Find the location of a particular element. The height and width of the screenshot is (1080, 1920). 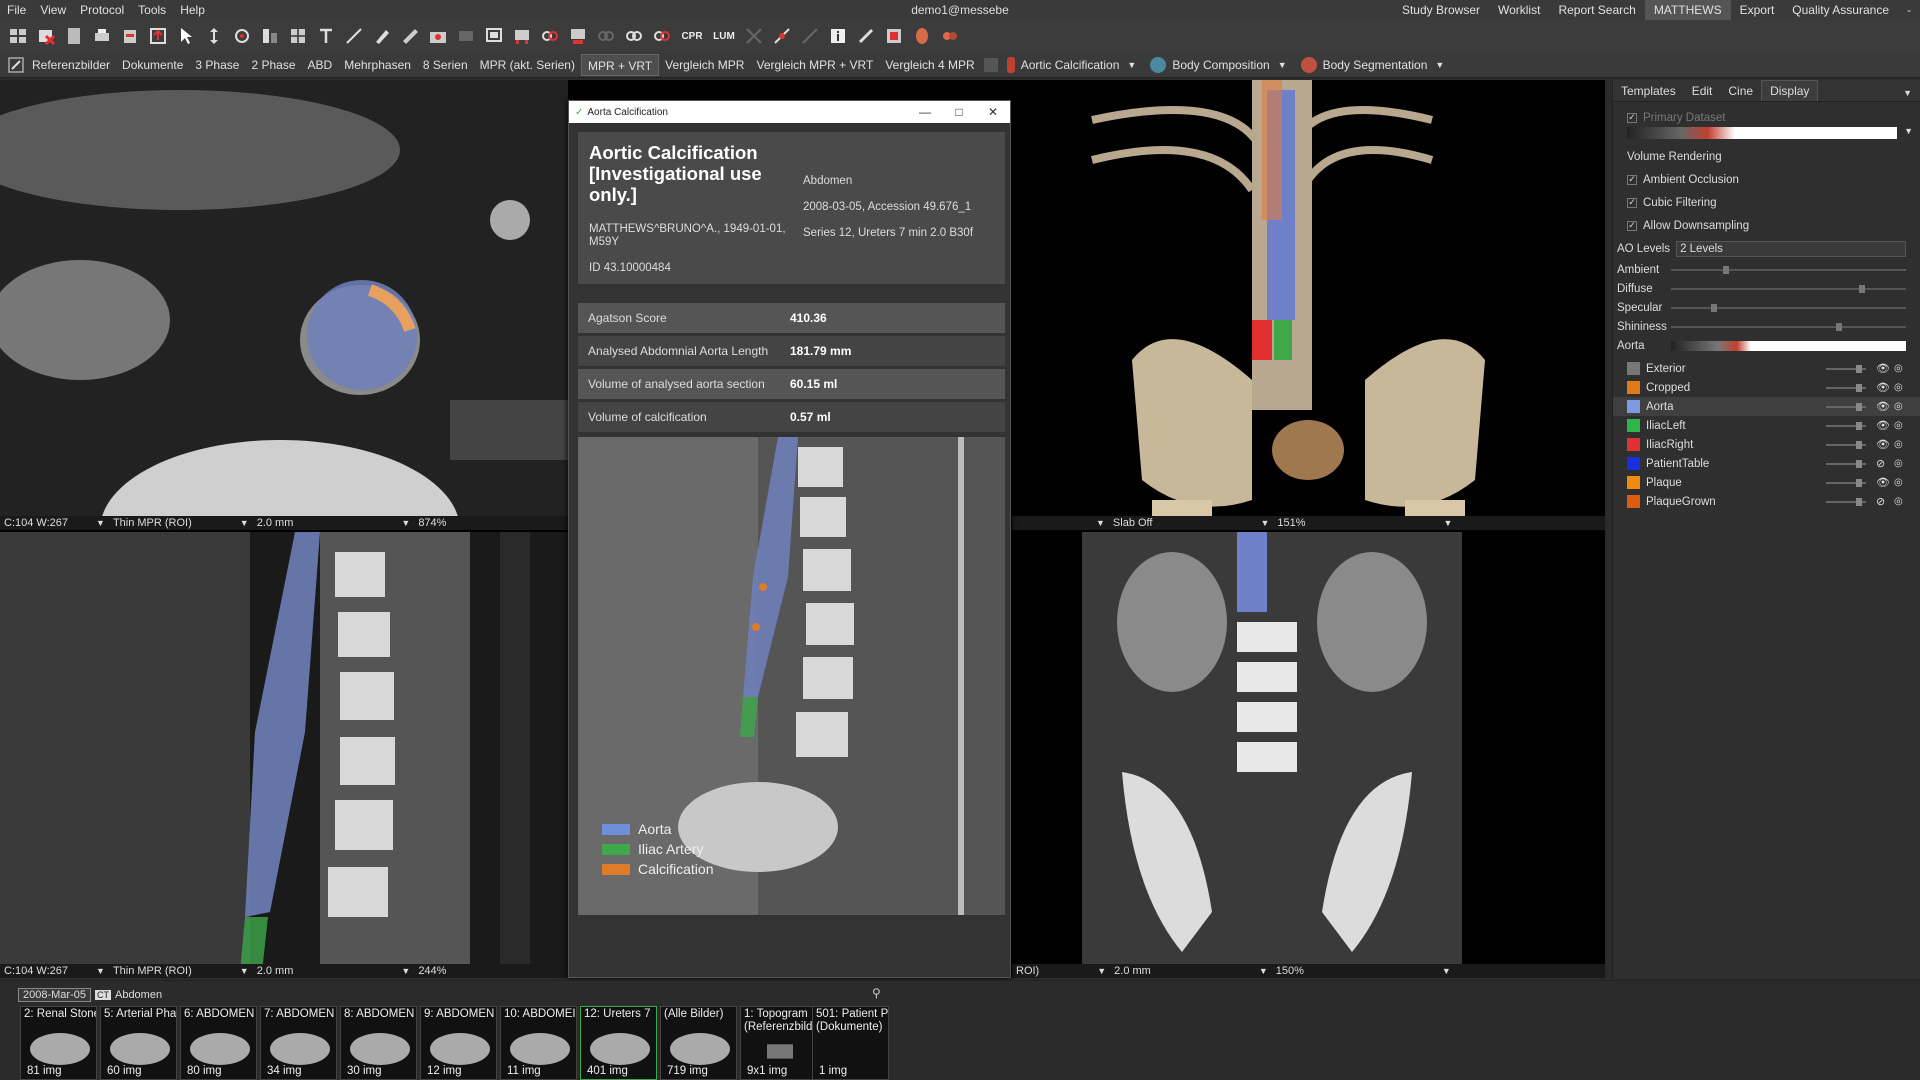

window-level-icon is located at coordinates (270, 36).